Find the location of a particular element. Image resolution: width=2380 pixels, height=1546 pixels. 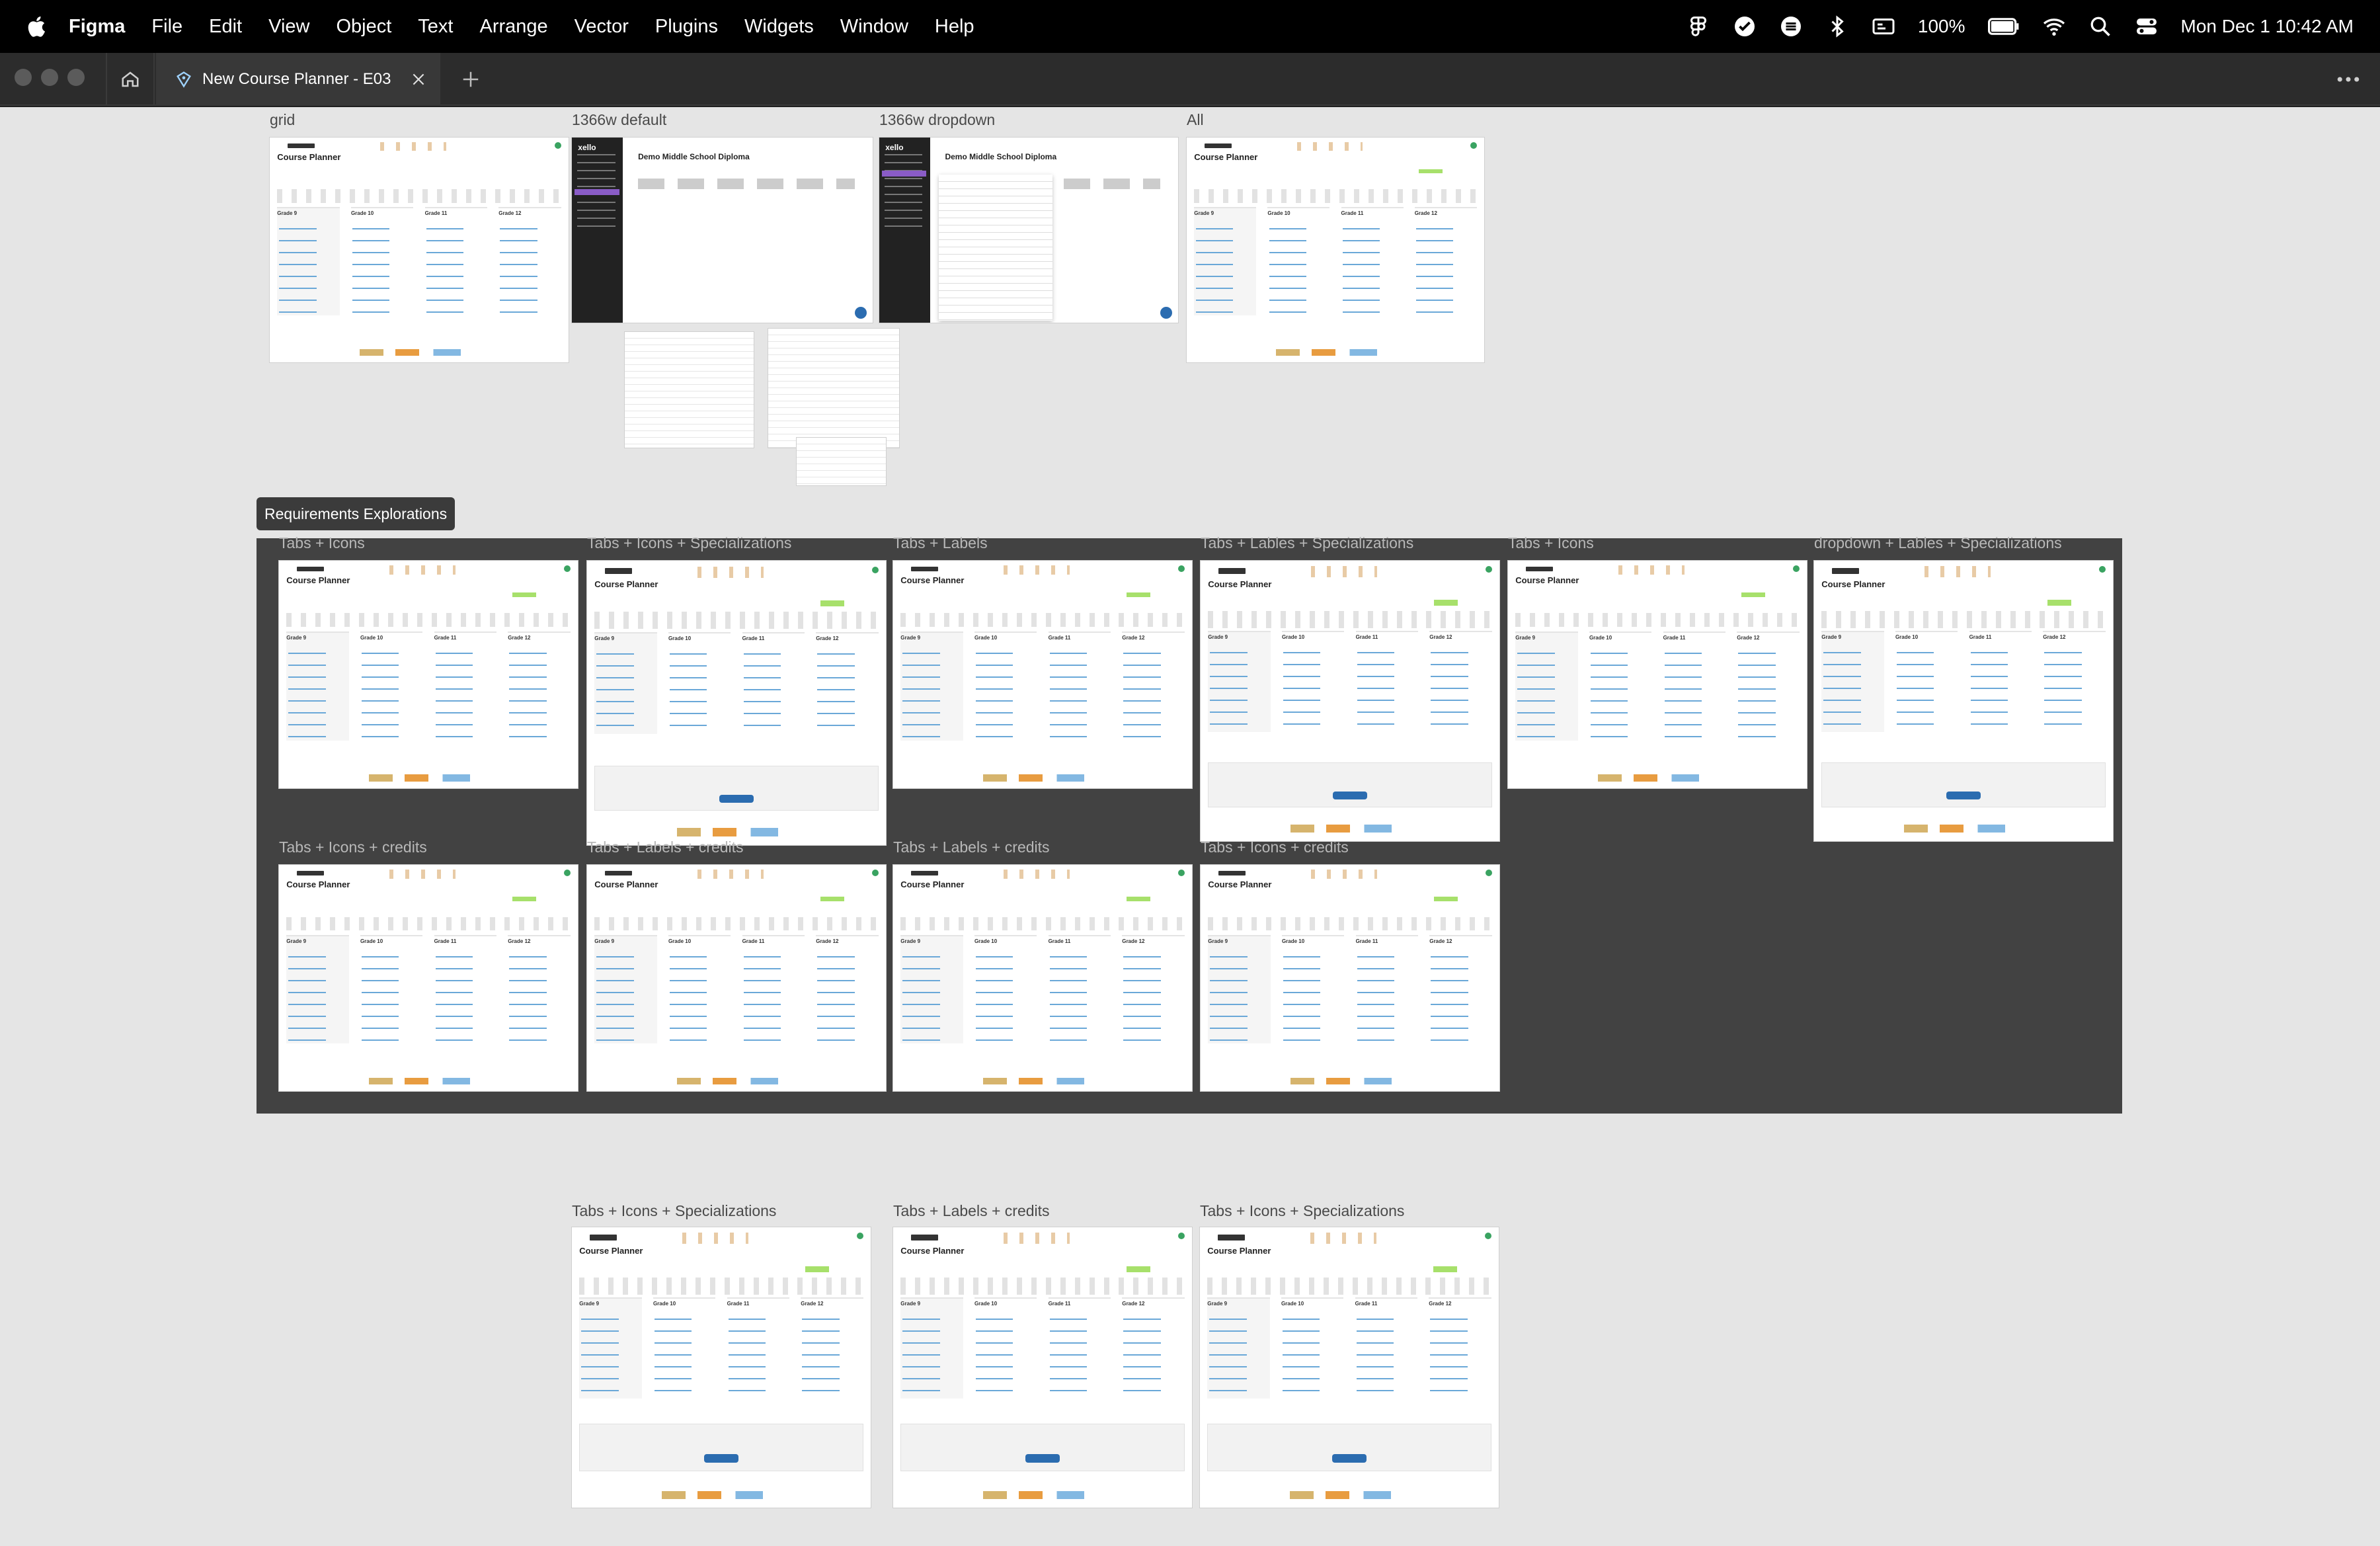

menu-text: Text is located at coordinates (435, 27).